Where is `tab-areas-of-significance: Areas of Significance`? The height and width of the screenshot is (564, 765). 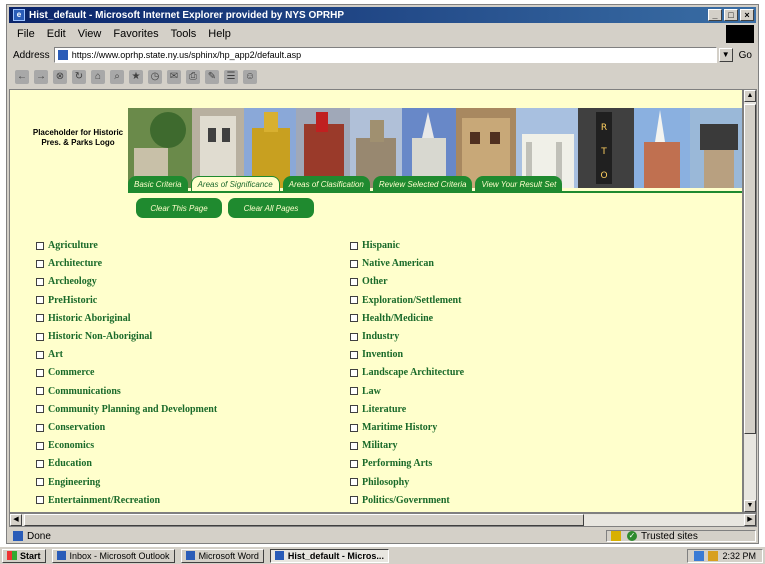
tab-areas-of-significance: Areas of Significance is located at coordinates (235, 184).